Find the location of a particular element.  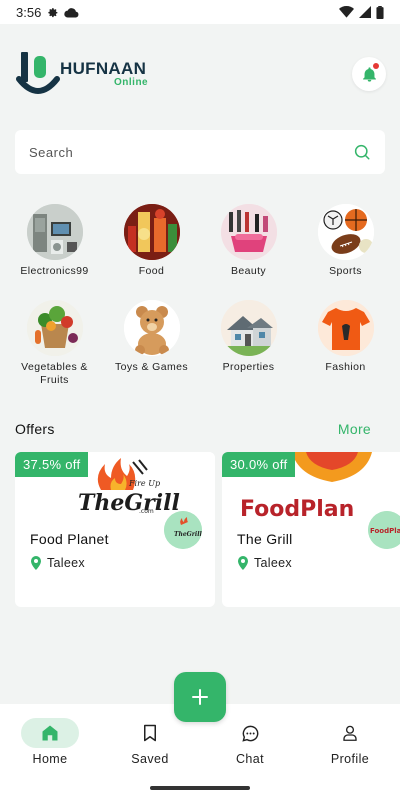

category-toys: Toys & Games is located at coordinates (151, 344).